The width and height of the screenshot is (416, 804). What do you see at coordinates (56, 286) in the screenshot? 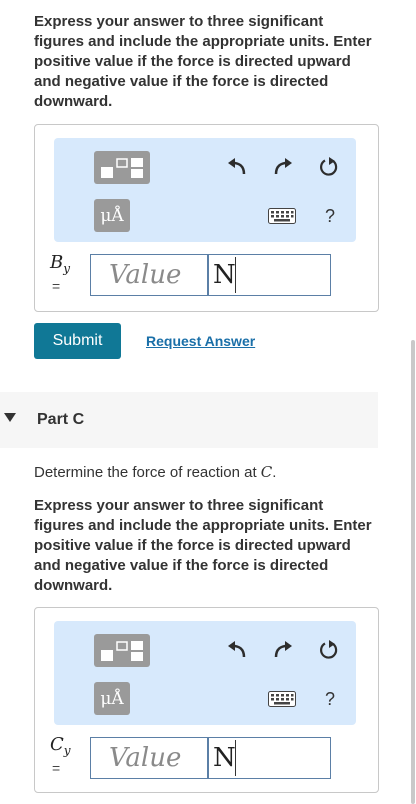
I see `part-b-equals: =` at bounding box center [56, 286].